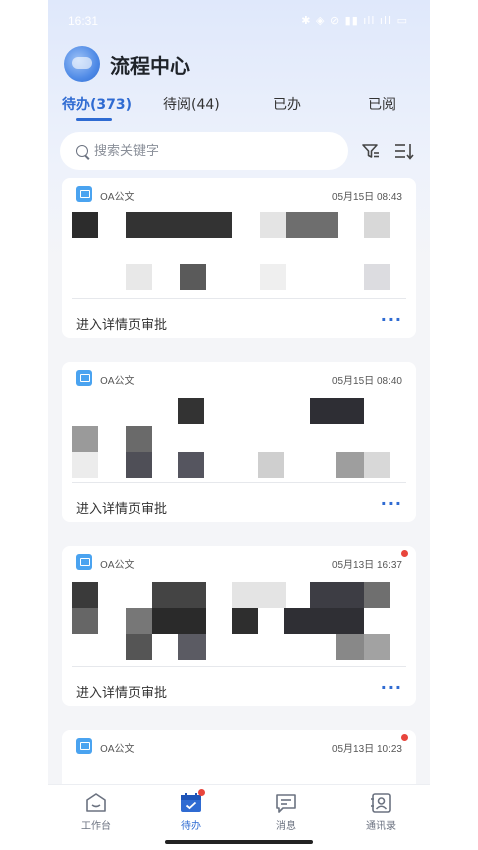 The height and width of the screenshot is (850, 478). I want to click on tab-bar: 待办(373) 待阅(44) 已办 已阅, so click(239, 108).